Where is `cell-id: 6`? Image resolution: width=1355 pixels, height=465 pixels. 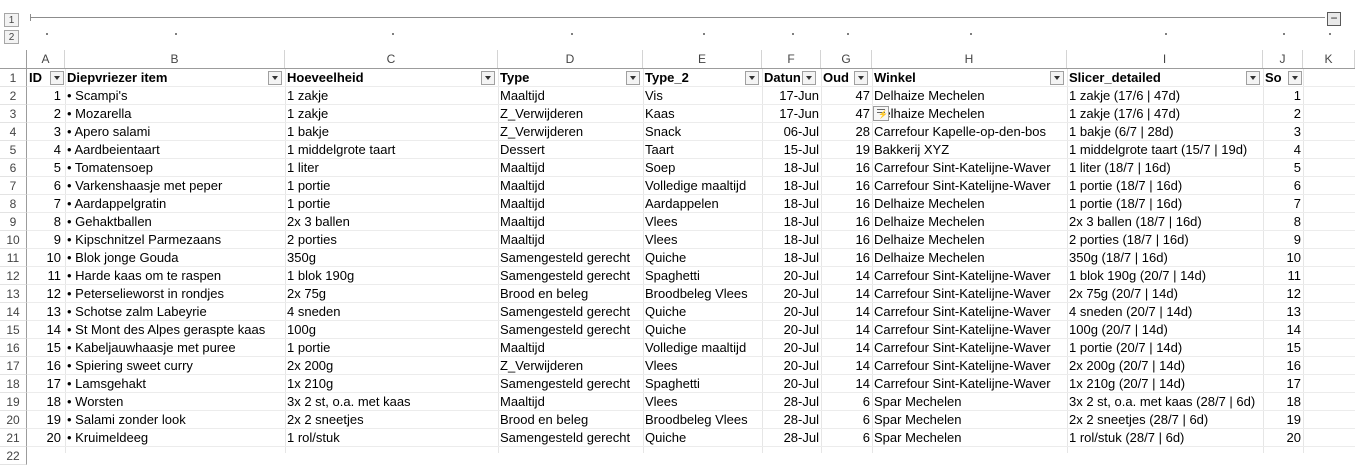 cell-id: 6 is located at coordinates (46, 186).